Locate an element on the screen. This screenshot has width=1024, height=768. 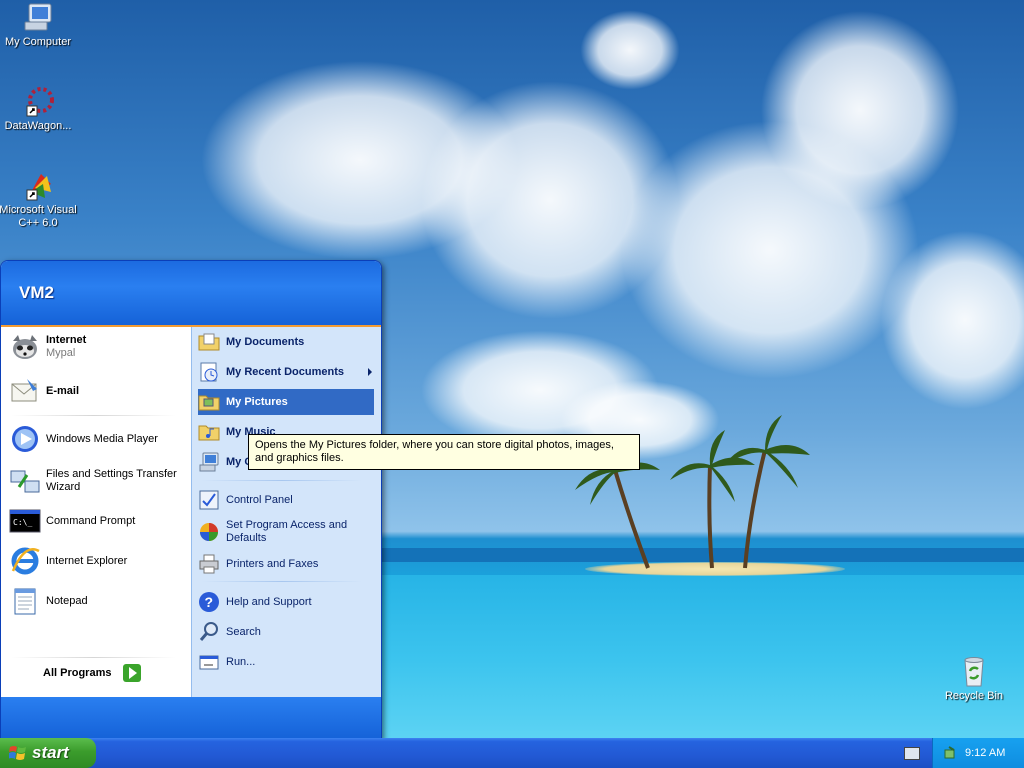
mypal-browser-icon is located at coordinates (25, 347).